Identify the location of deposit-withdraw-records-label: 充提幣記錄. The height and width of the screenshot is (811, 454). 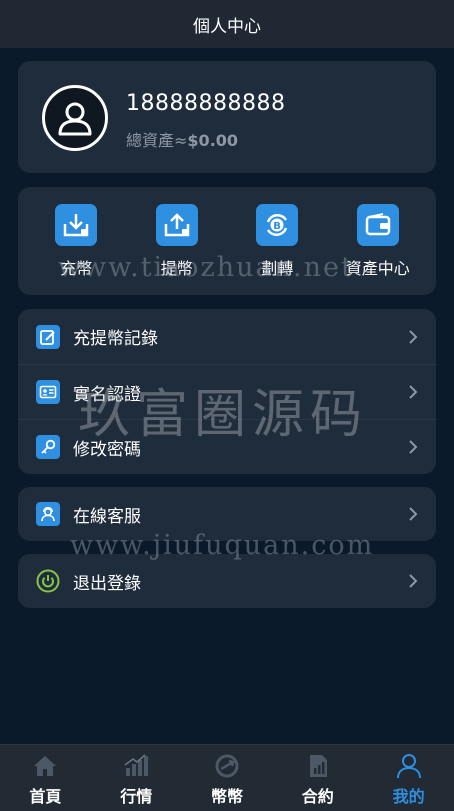
(115, 339).